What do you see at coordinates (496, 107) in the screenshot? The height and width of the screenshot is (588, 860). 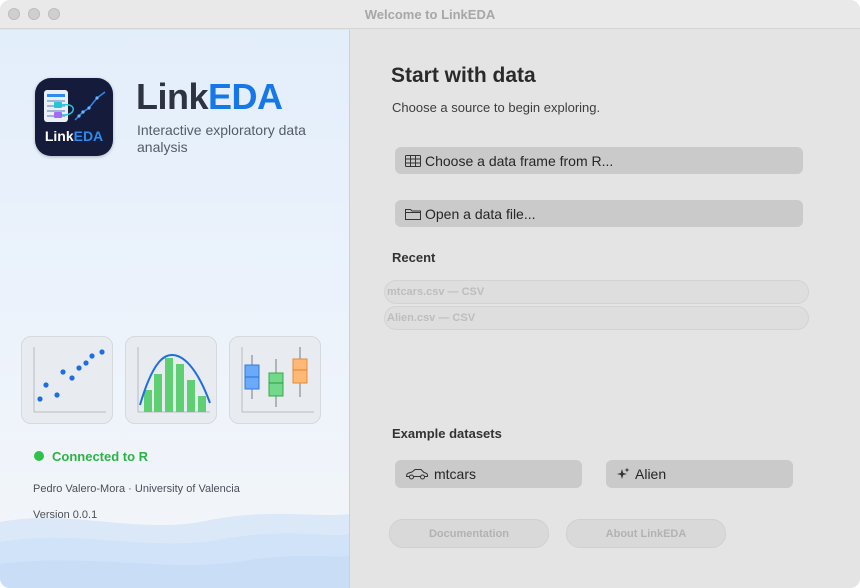 I see `page-subtitle: Choose a source to begin exploring.` at bounding box center [496, 107].